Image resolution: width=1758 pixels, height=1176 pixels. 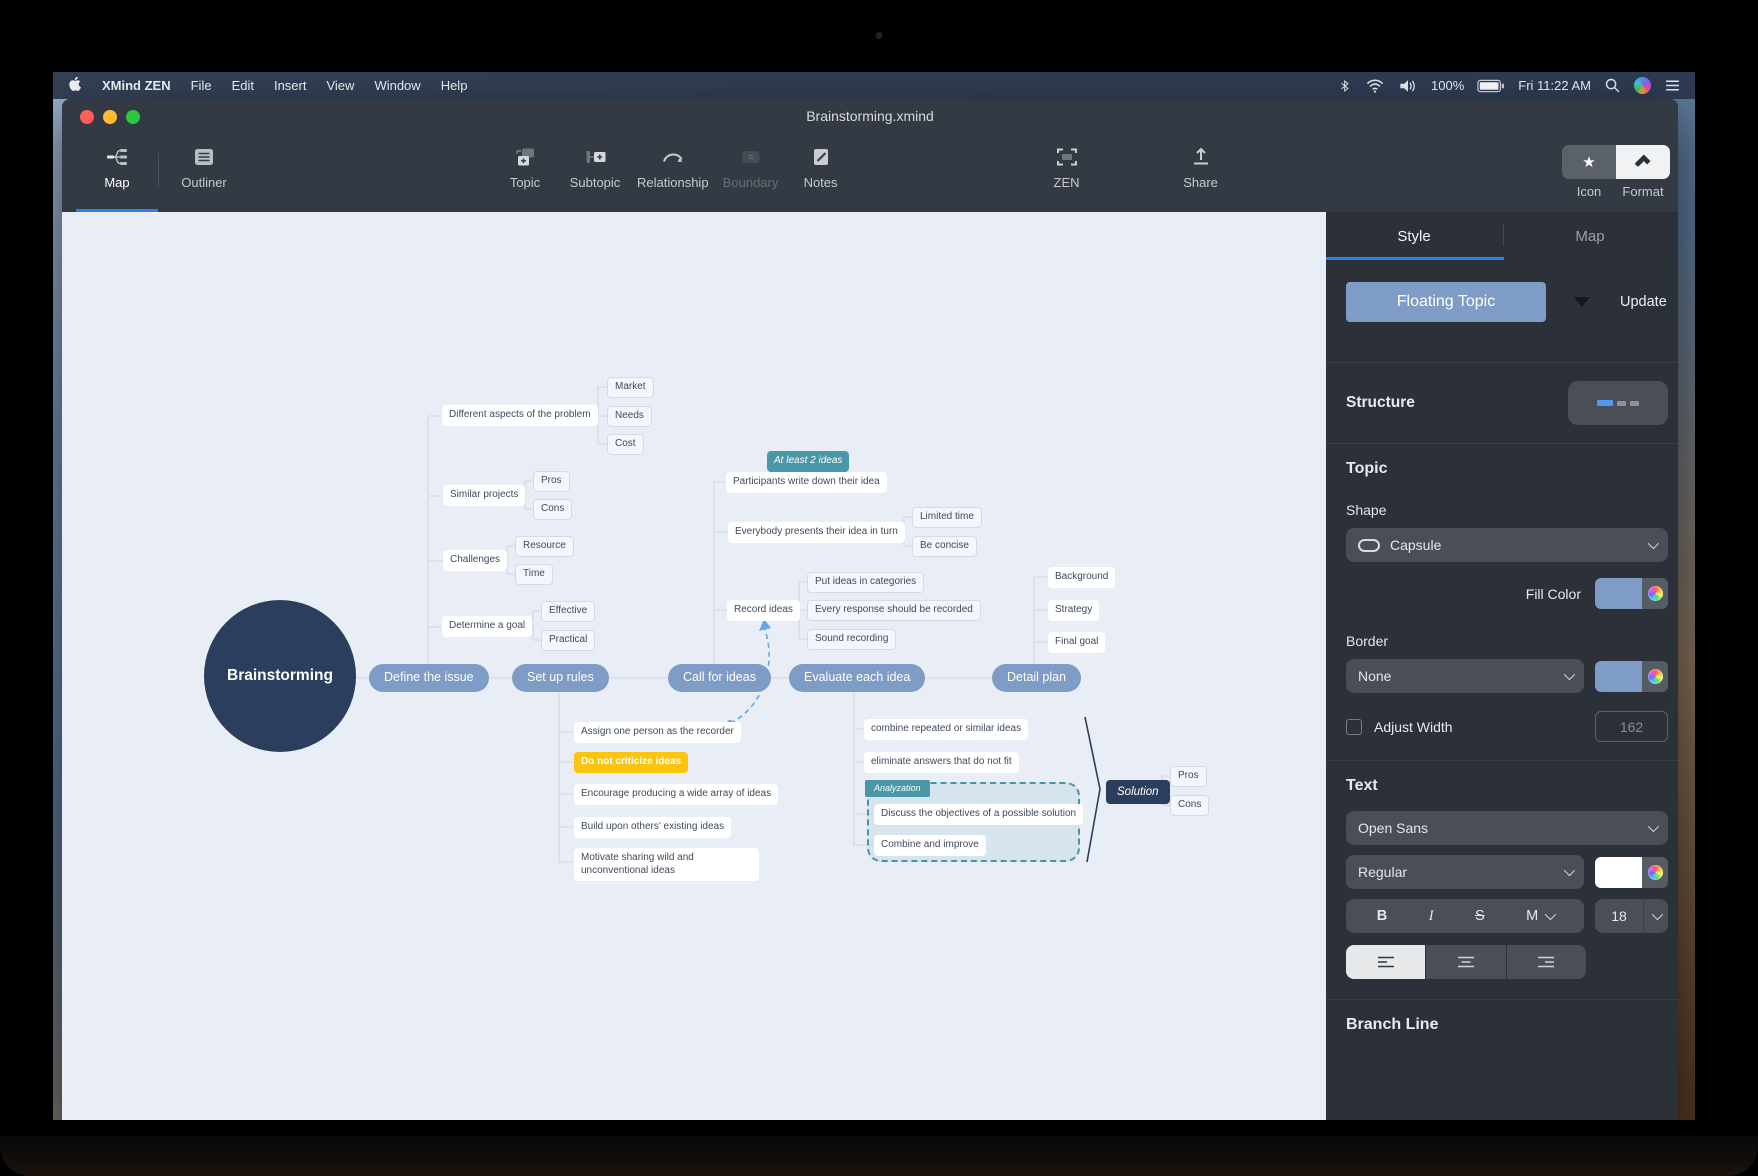 I want to click on topic-challenges: Challenges, so click(x=475, y=560).